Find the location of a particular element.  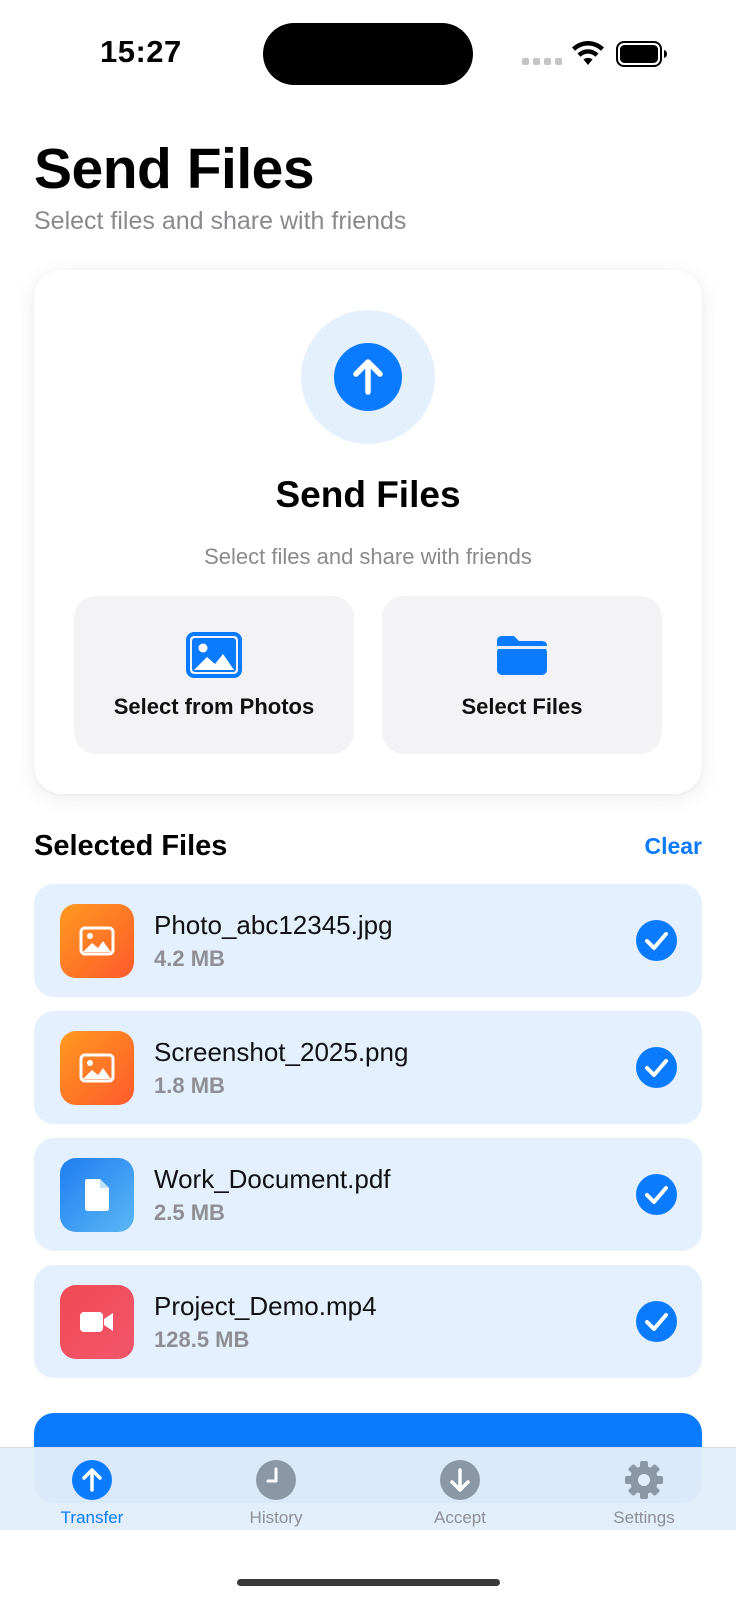

file-name: Photo_abc12345.jpg is located at coordinates (273, 925).